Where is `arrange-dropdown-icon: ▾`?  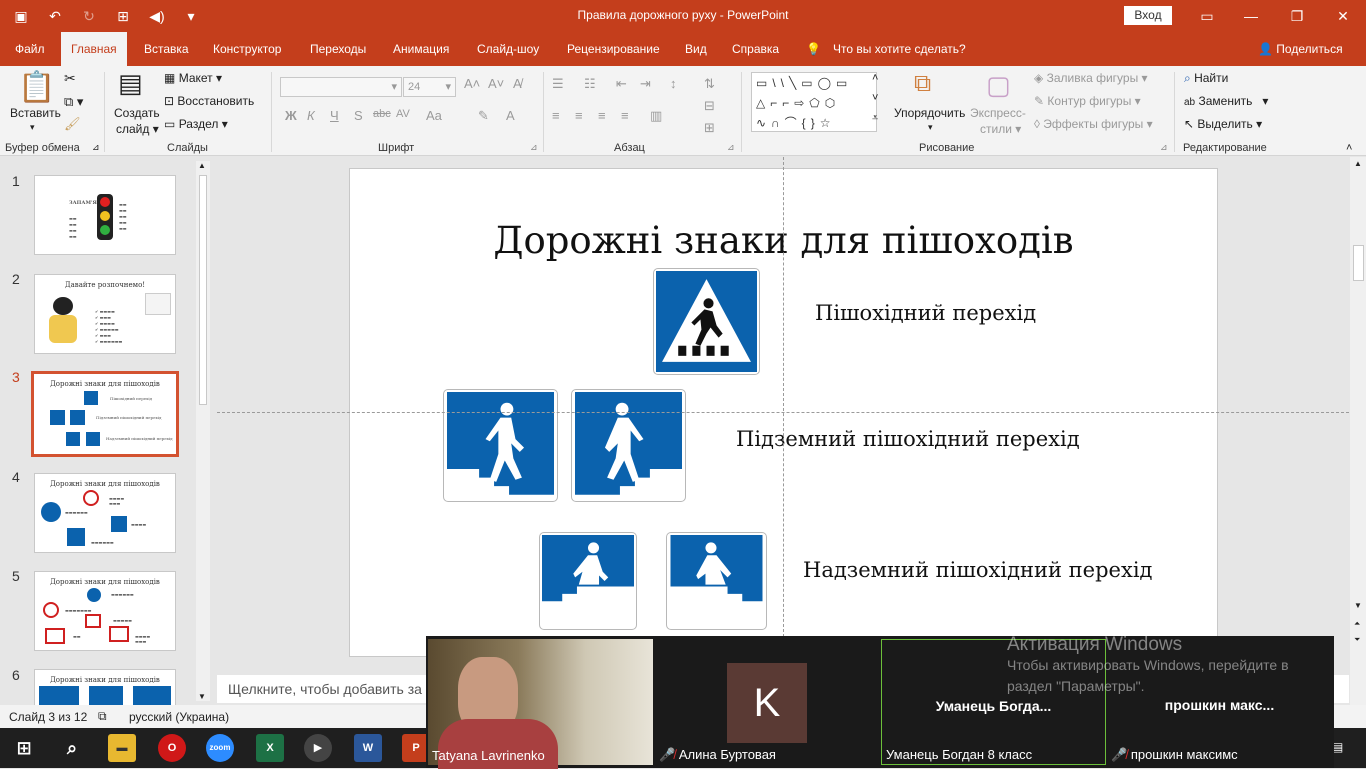 arrange-dropdown-icon: ▾ is located at coordinates (930, 127).